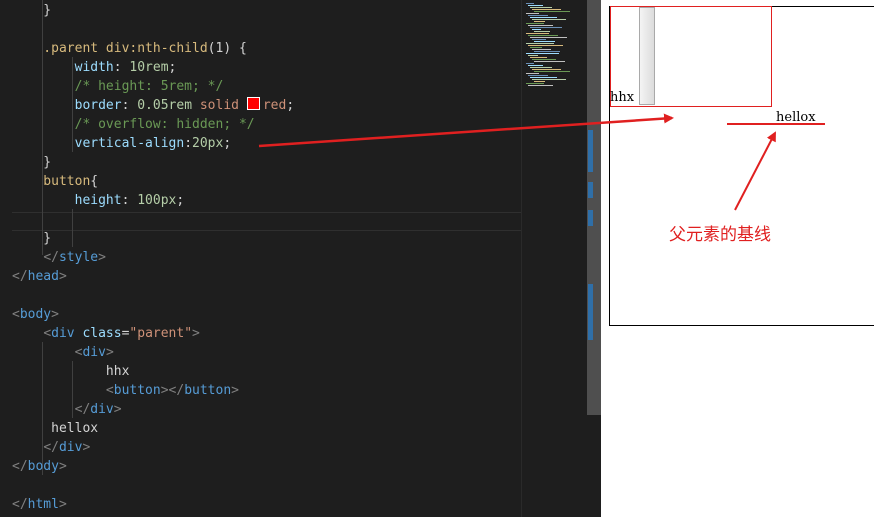 The image size is (874, 517). What do you see at coordinates (63, 352) in the screenshot?
I see `code-line: <div>` at bounding box center [63, 352].